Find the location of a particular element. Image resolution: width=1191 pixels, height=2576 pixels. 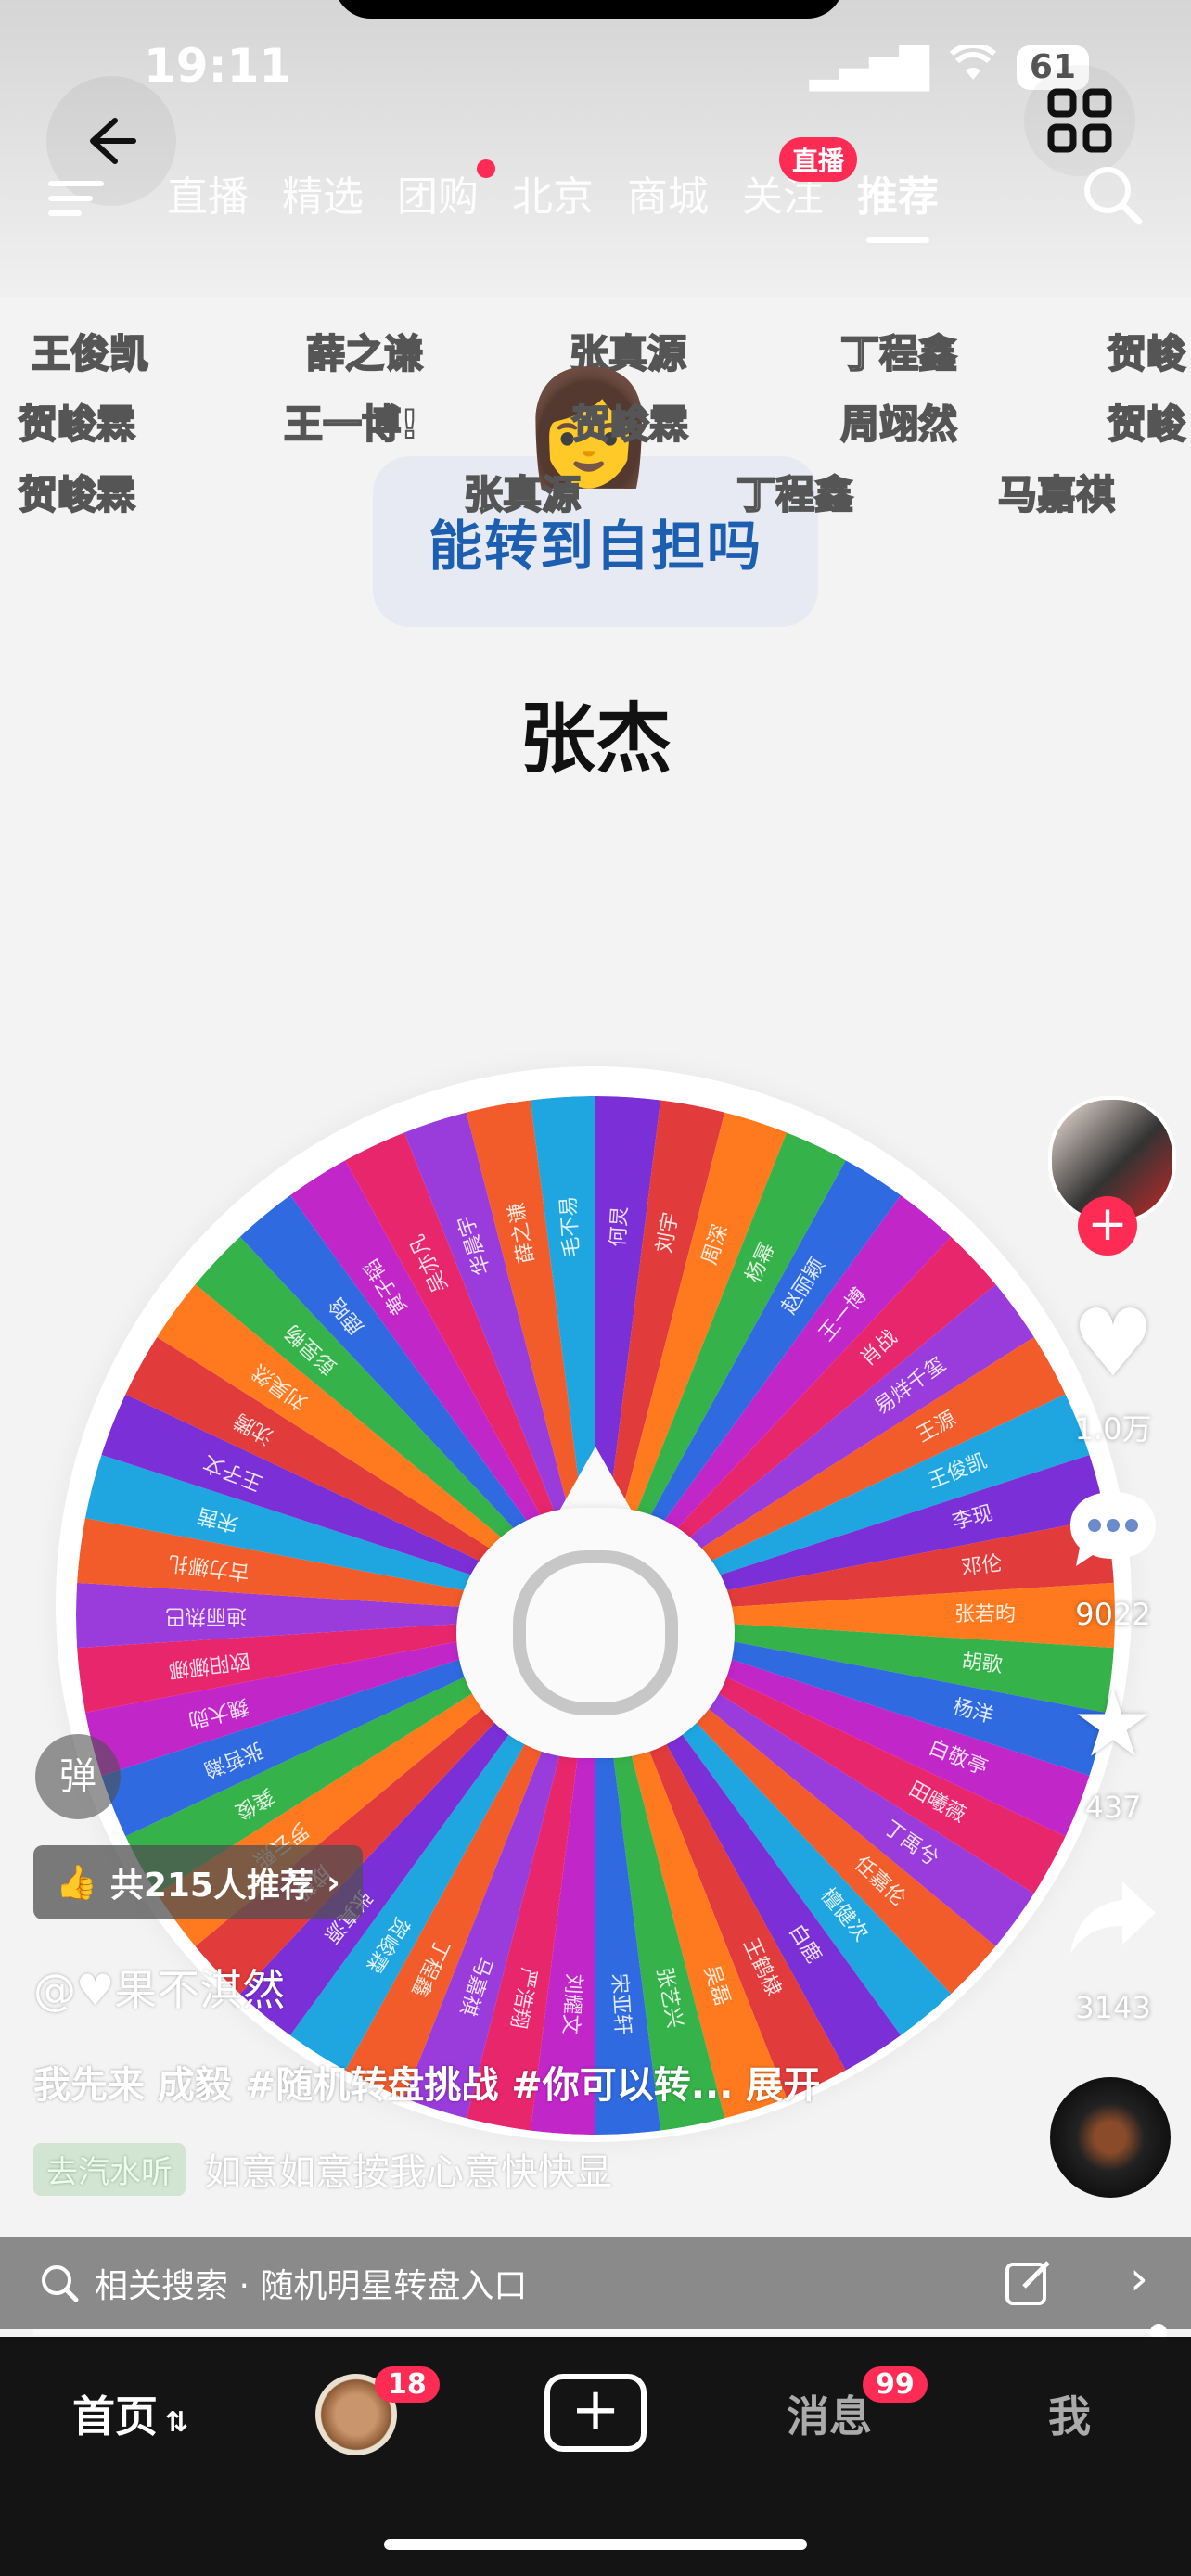

tab-home: 首页 ⇅ is located at coordinates (130, 2413).